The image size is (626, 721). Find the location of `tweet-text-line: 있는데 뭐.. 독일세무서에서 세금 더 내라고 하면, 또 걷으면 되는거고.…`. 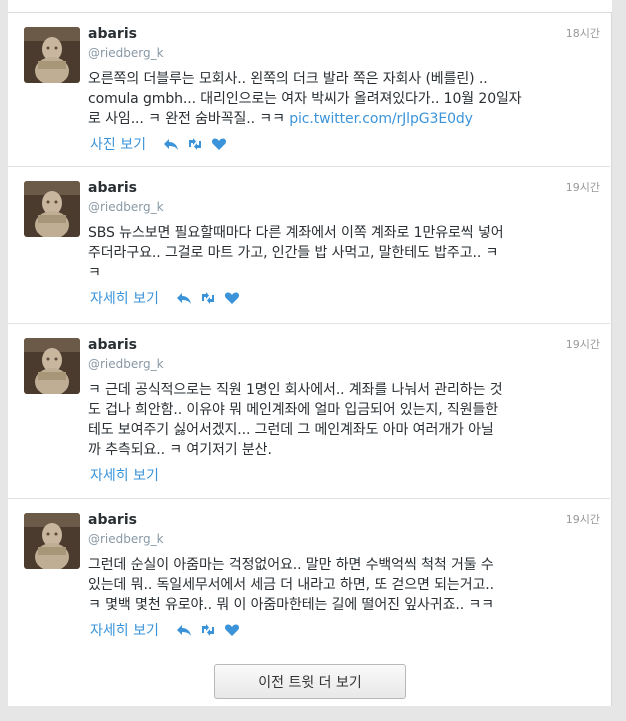

tweet-text-line: 있는데 뭐.. 독일세무서에서 세금 더 내라고 하면, 또 걷으면 되는거고.… is located at coordinates (291, 585).